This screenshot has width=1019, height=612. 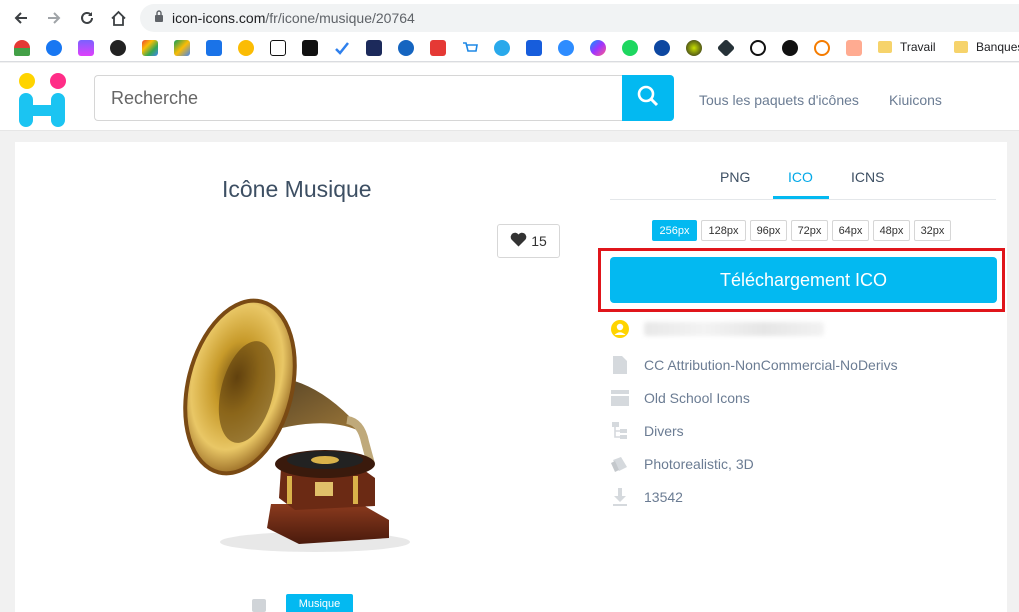 I want to click on url-path: /fr/icone/musique/20764, so click(x=340, y=18).